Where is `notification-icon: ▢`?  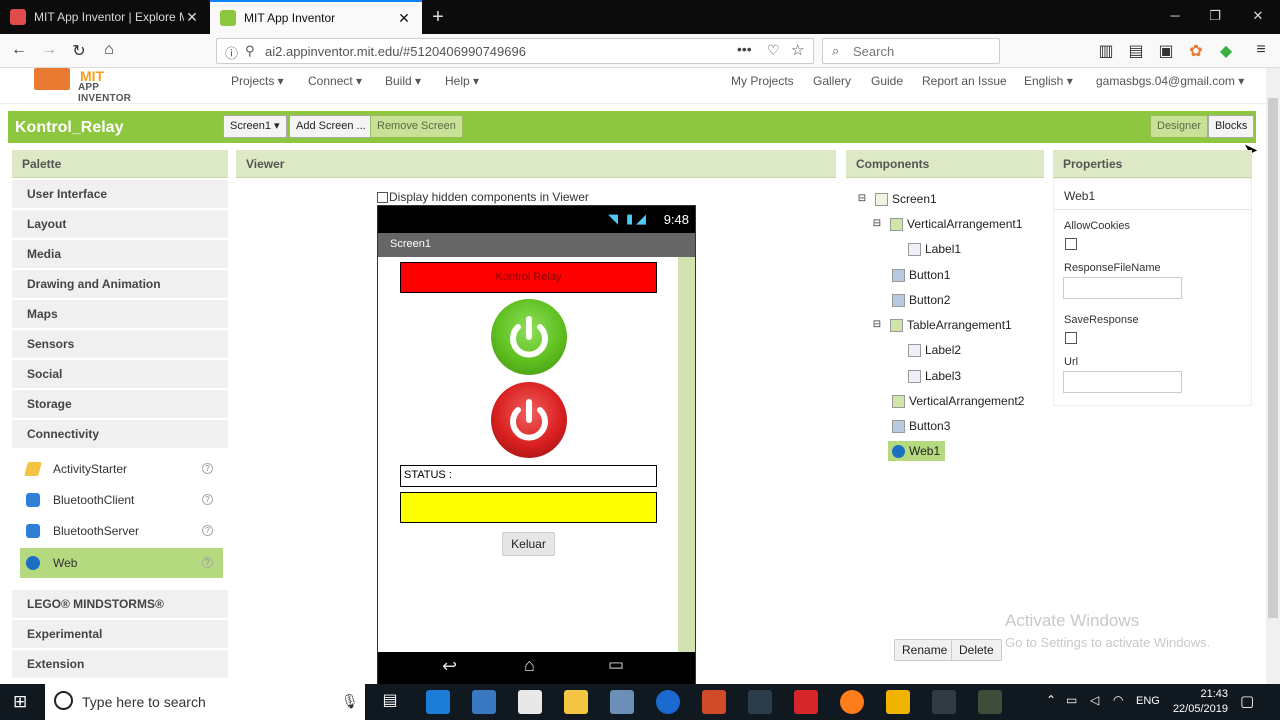
notification-icon: ▢ is located at coordinates (1247, 701).